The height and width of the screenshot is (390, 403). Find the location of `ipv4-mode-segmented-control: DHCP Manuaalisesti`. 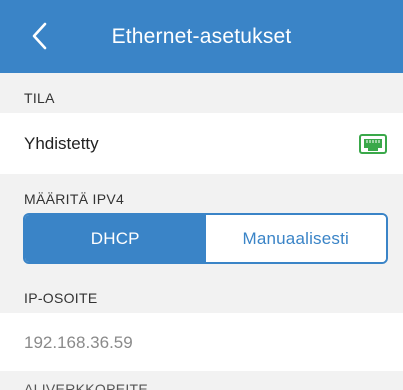

ipv4-mode-segmented-control: DHCP Manuaalisesti is located at coordinates (205, 238).